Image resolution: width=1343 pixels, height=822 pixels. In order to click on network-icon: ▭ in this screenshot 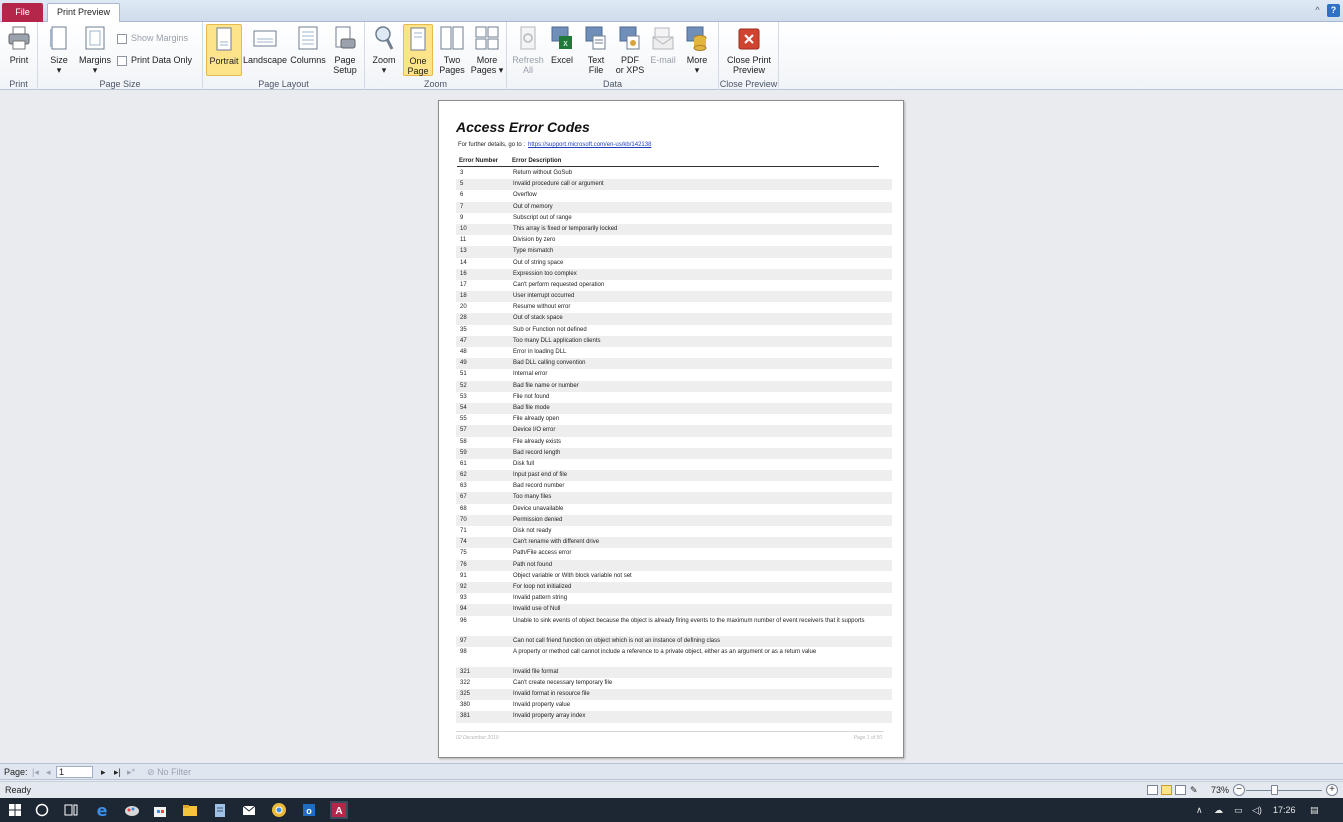, I will do `click(1238, 810)`.